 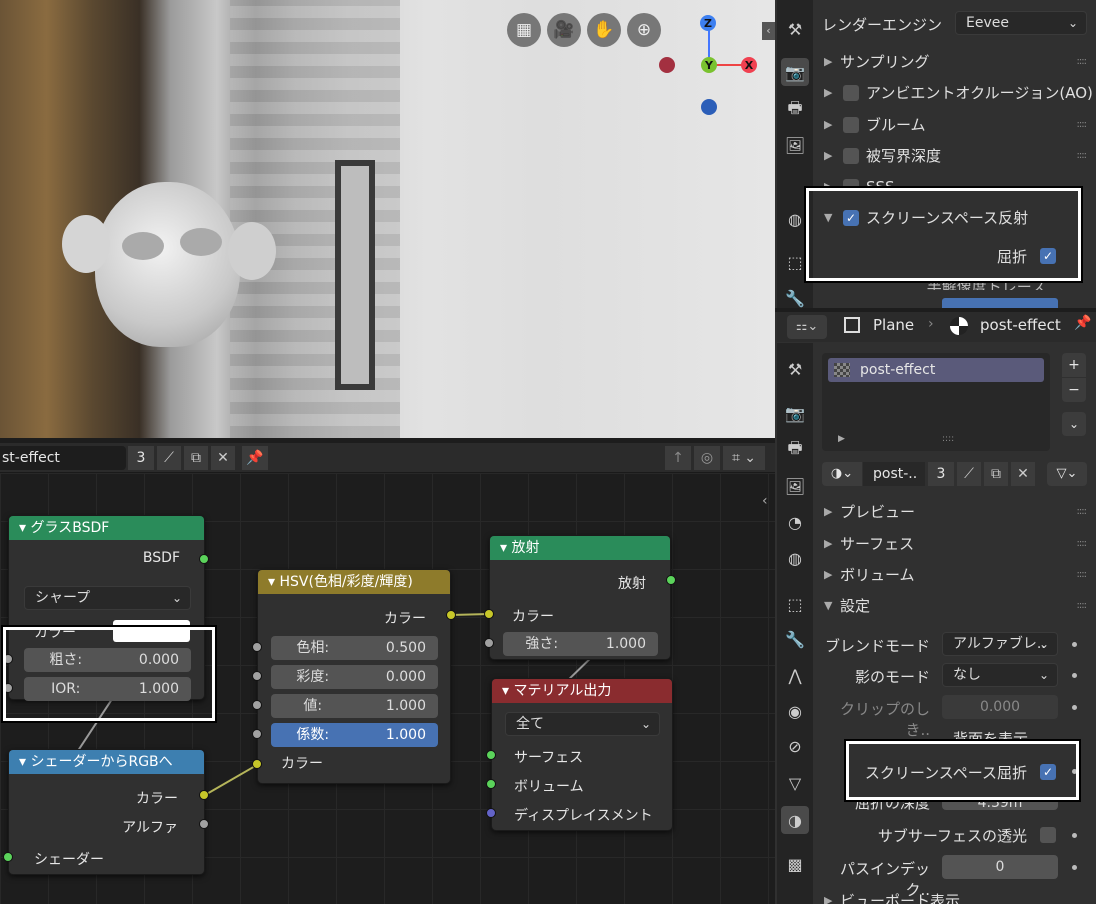 I want to click on output-tab-icon: 🖶, so click(x=795, y=110).